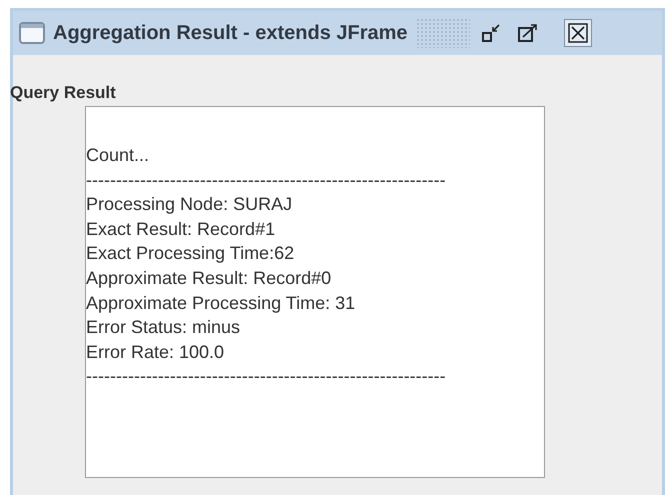 This screenshot has height=495, width=670. What do you see at coordinates (190, 204) in the screenshot?
I see `result-line: Processing Node: SURAJ` at bounding box center [190, 204].